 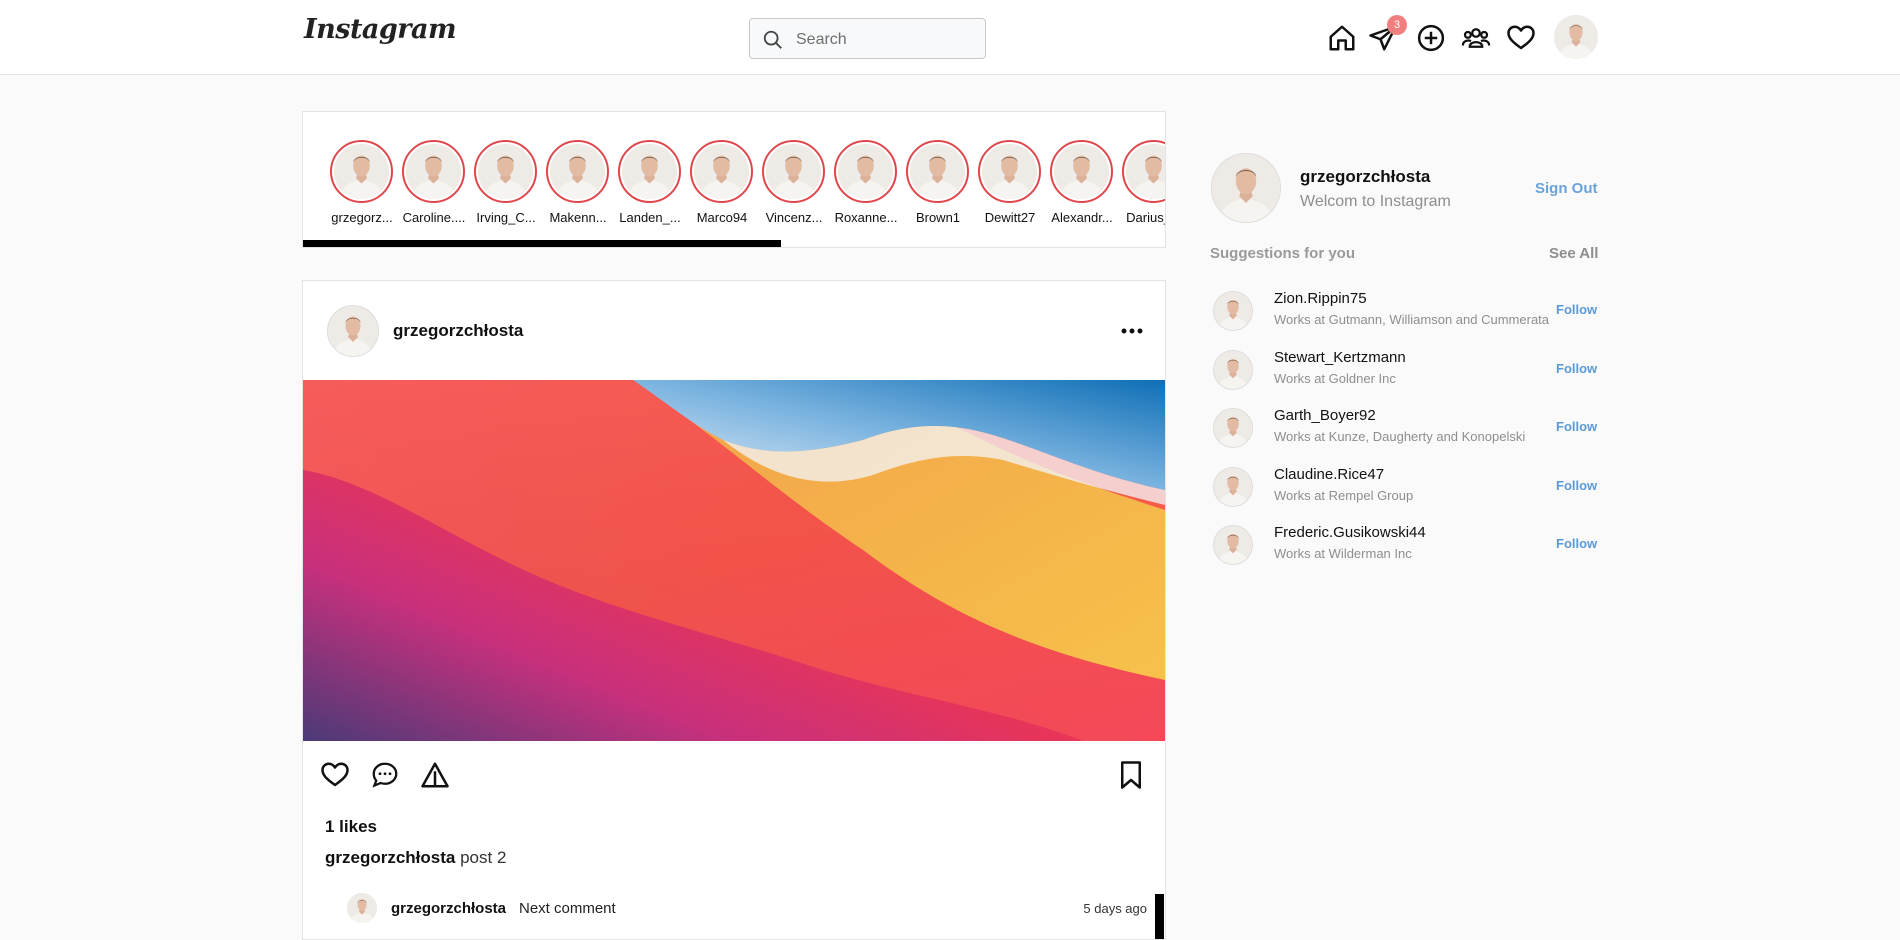 I want to click on current-user-avatar, so click(x=1246, y=188).